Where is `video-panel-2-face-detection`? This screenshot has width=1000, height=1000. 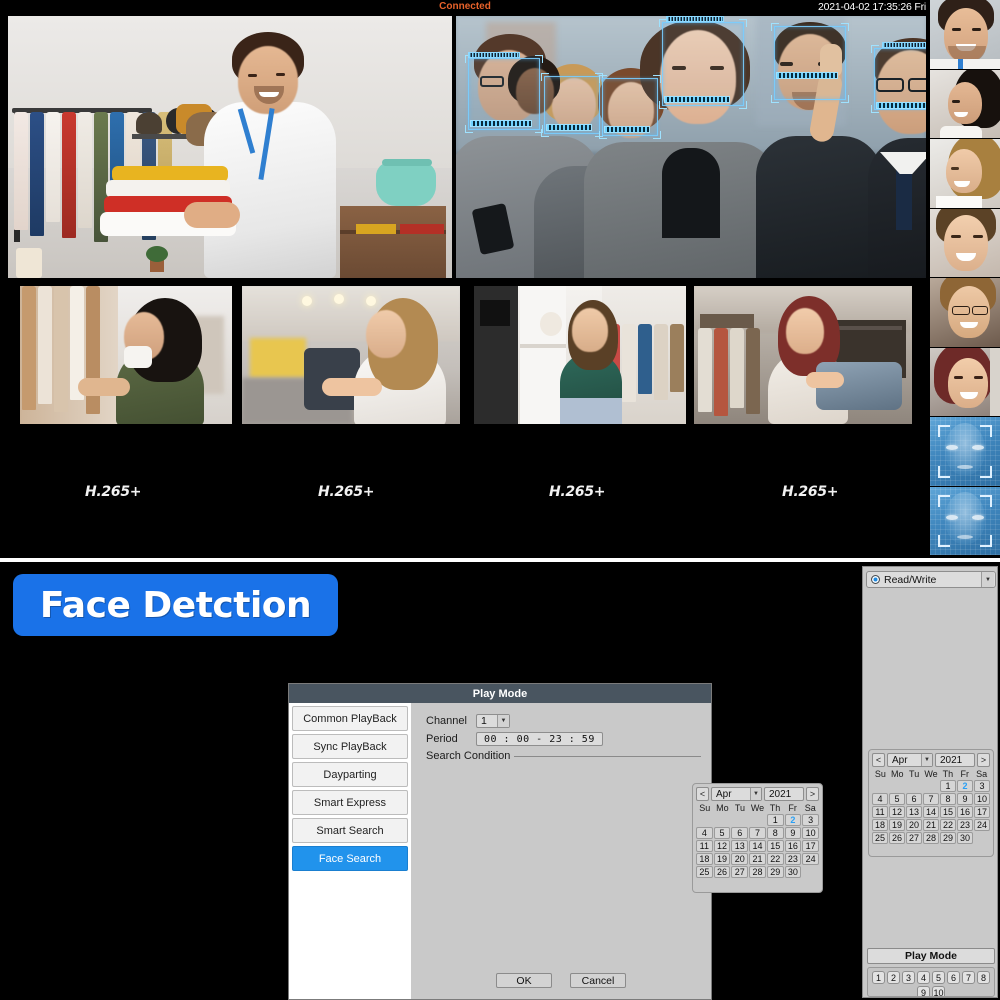
video-panel-2-face-detection is located at coordinates (691, 147).